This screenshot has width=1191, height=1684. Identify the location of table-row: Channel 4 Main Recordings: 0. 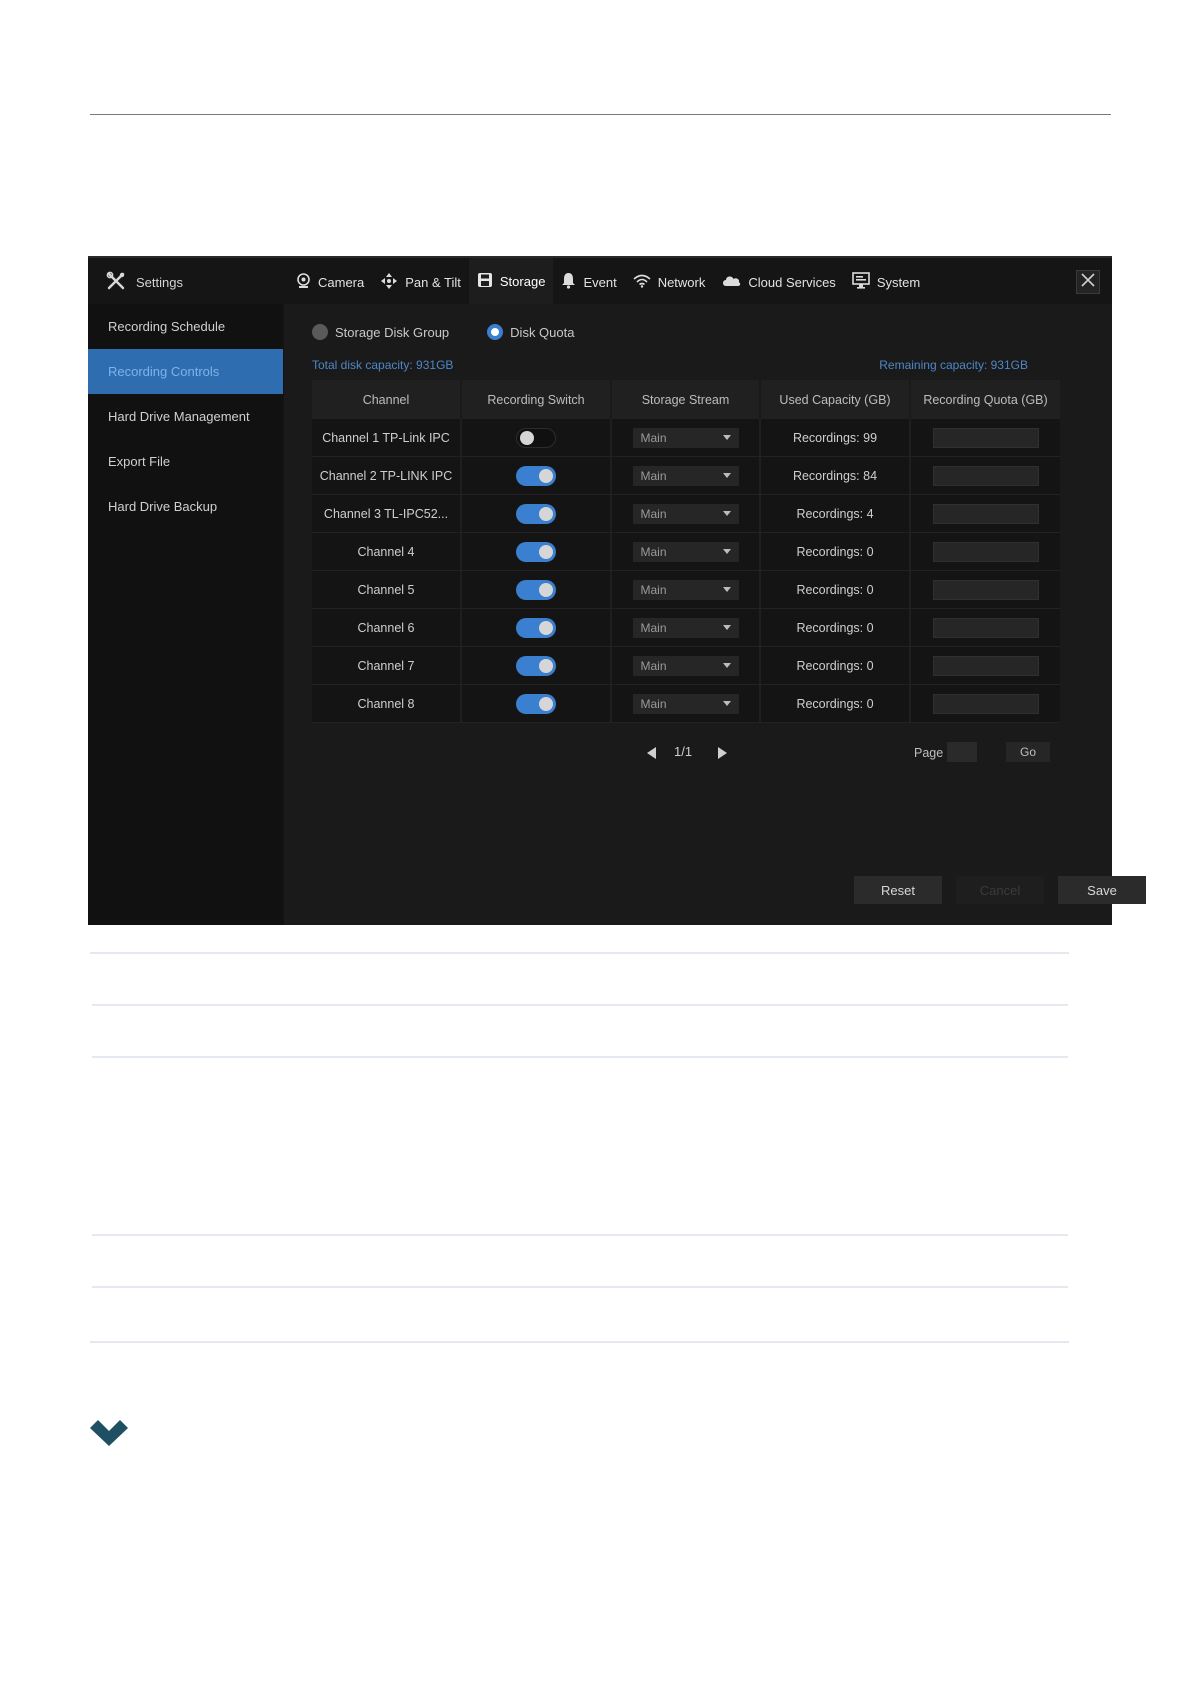
(686, 552).